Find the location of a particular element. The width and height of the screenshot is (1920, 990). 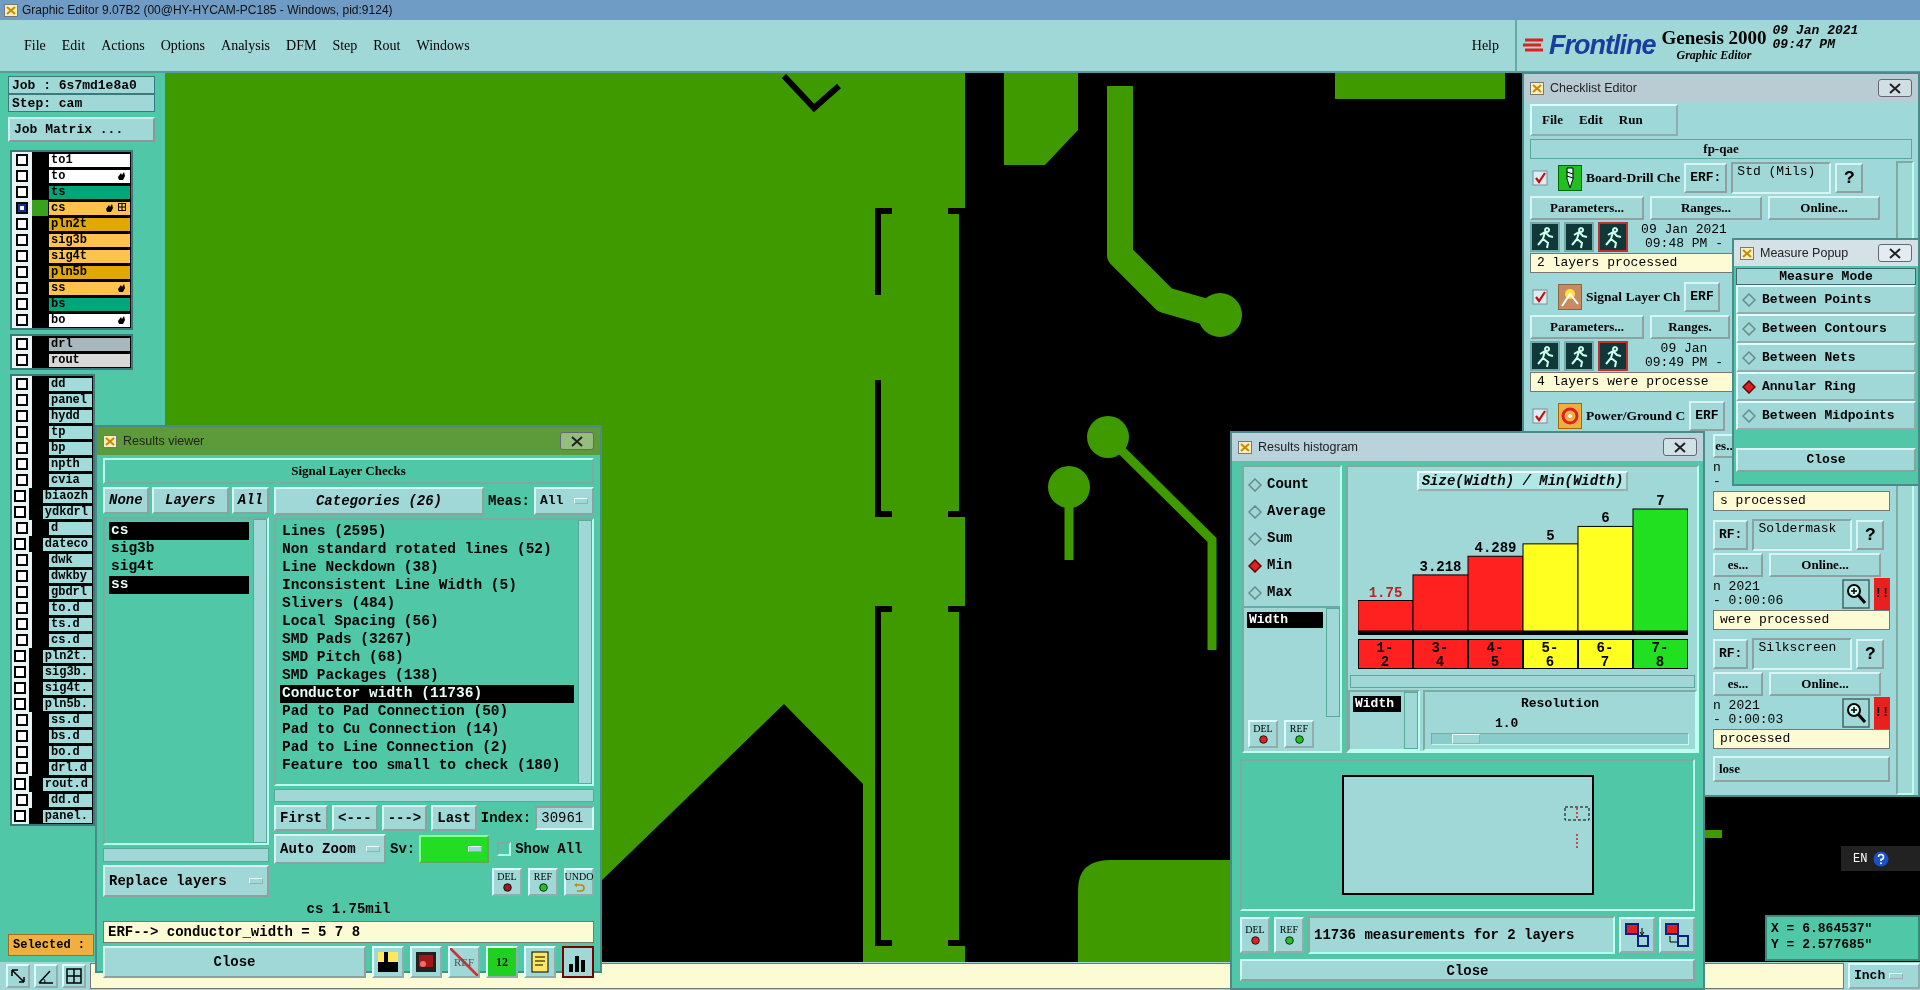

layer-item: bo is located at coordinates (89, 320).